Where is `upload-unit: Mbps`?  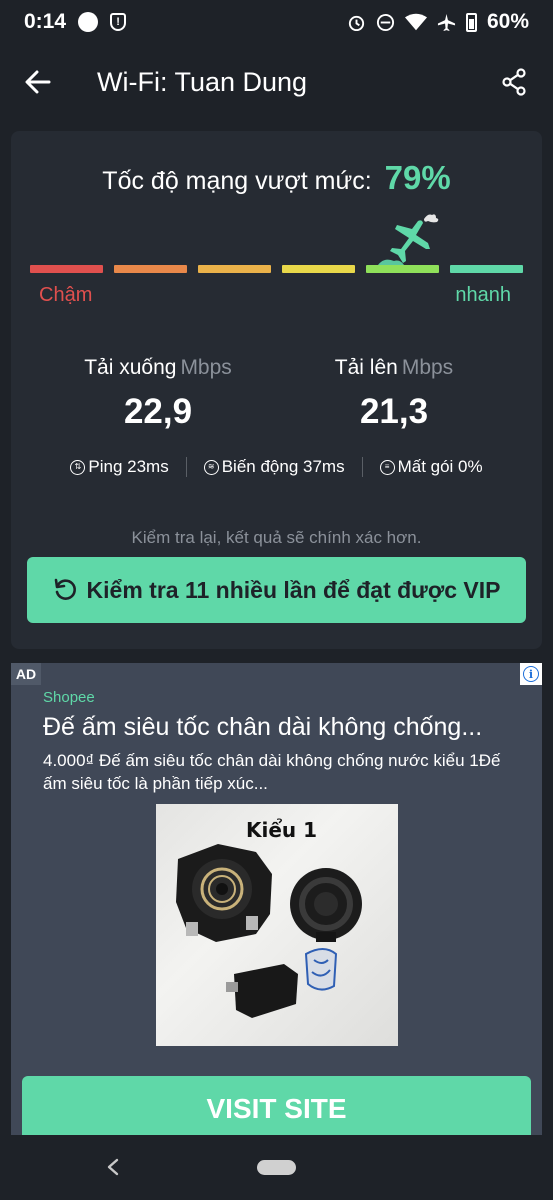 upload-unit: Mbps is located at coordinates (427, 367).